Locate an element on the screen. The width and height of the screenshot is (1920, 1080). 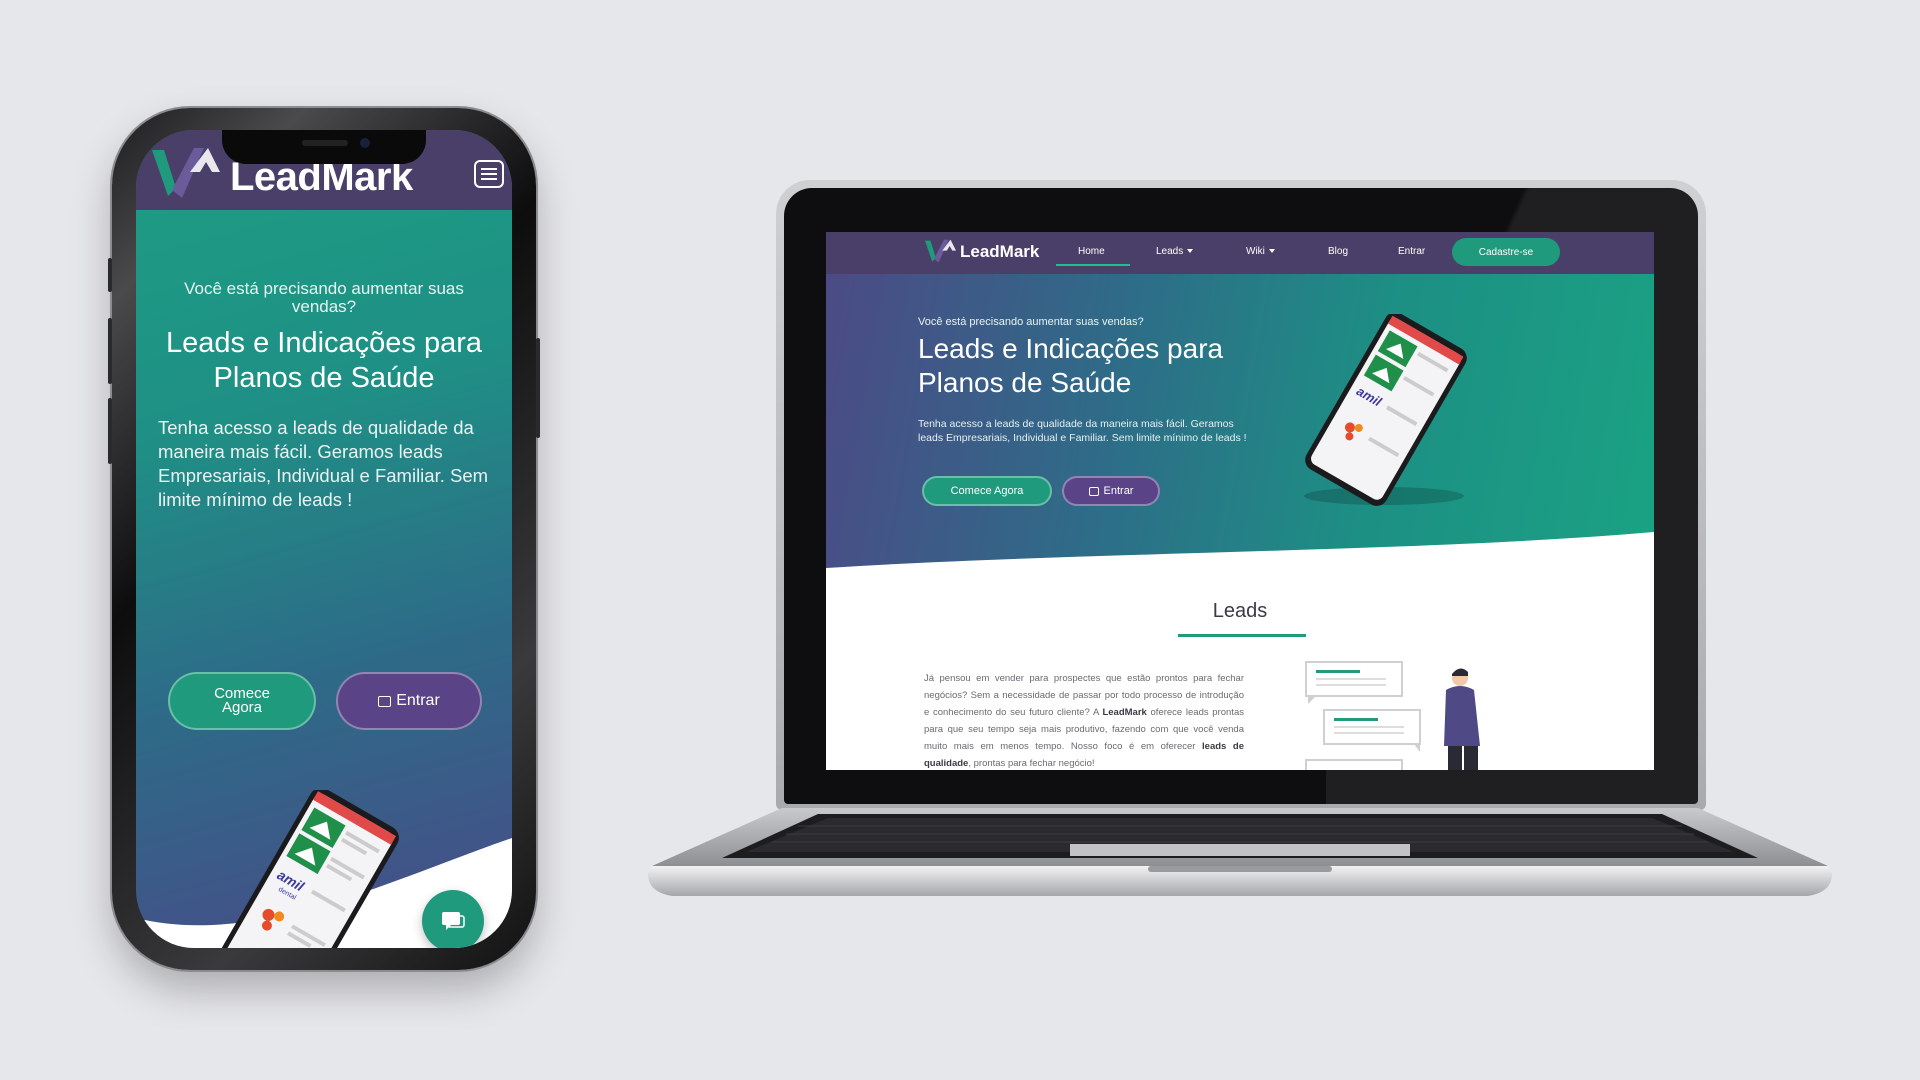
nav-wiki-label: Wiki is located at coordinates (1255, 251).